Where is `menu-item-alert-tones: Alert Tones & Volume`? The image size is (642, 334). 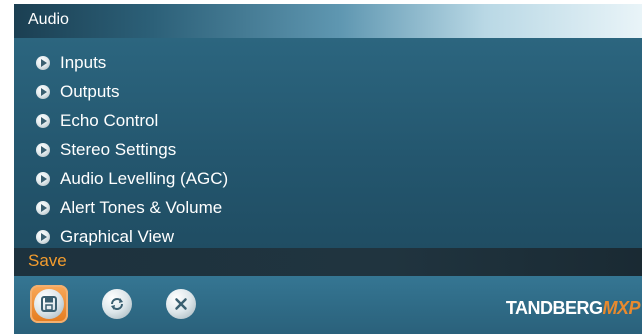
menu-item-alert-tones: Alert Tones & Volume is located at coordinates (132, 207).